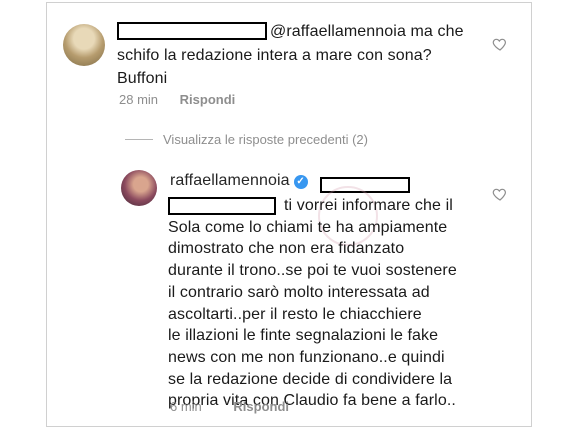 The width and height of the screenshot is (576, 439). What do you see at coordinates (139, 188) in the screenshot?
I see `reply-avatar` at bounding box center [139, 188].